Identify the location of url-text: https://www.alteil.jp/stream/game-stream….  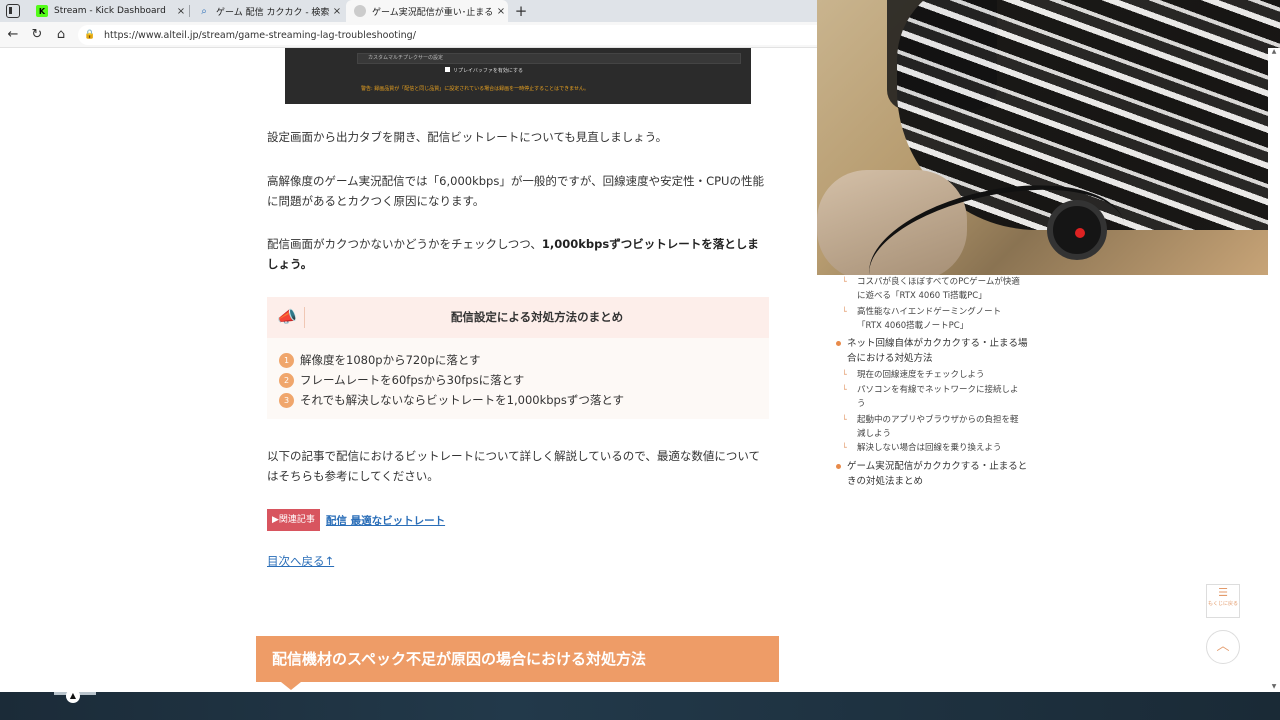
(260, 35).